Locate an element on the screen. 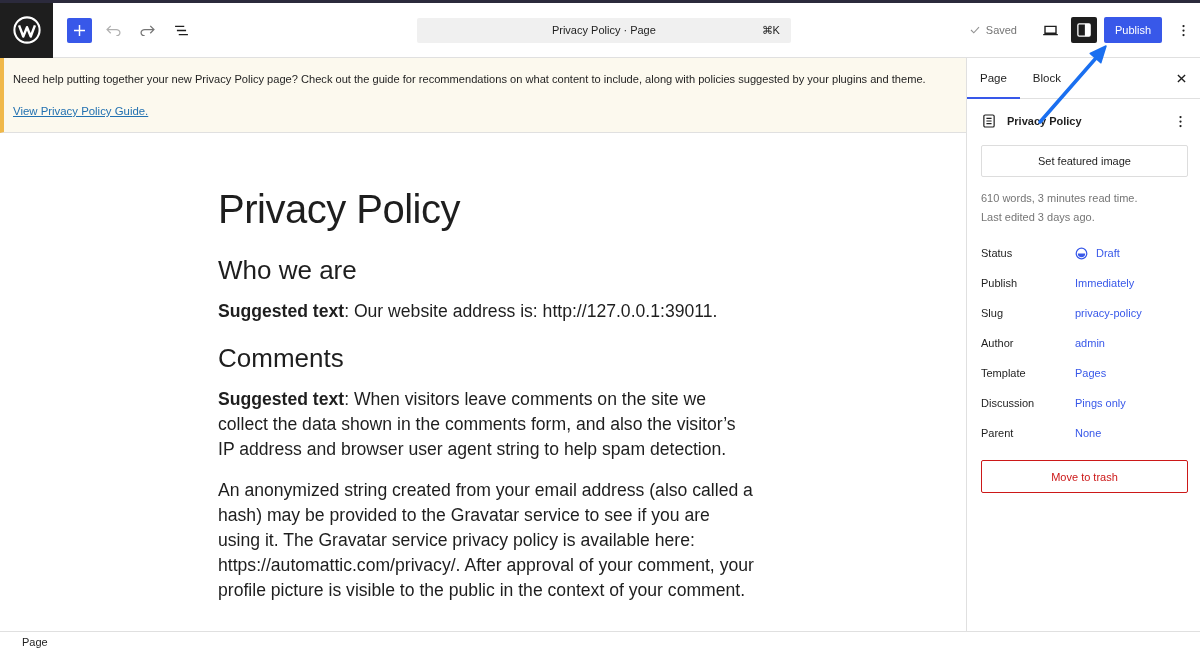 The width and height of the screenshot is (1200, 652). page-title: Privacy Policy is located at coordinates (486, 209).